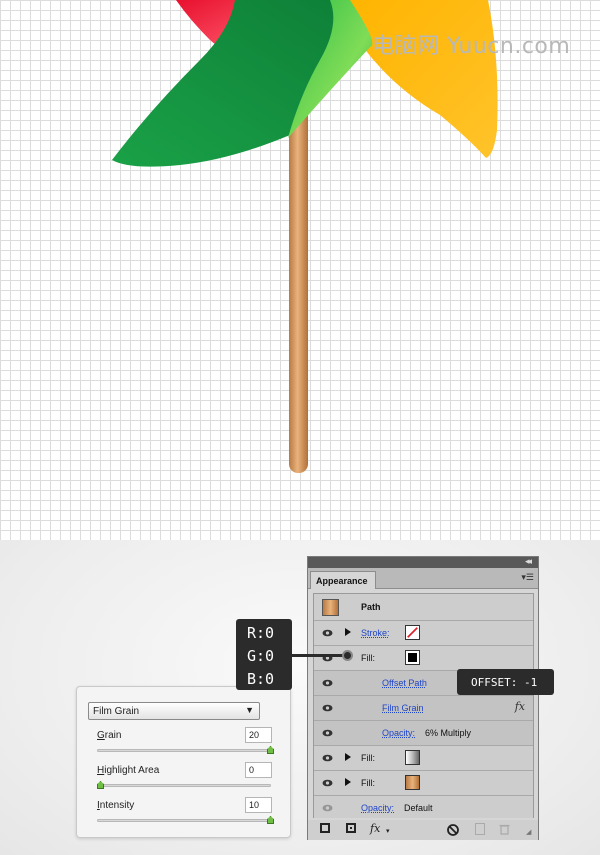 The image size is (600, 855). Describe the element at coordinates (423, 733) in the screenshot. I see `fill-opacity-row: Opacity: 6% Multiply` at that location.